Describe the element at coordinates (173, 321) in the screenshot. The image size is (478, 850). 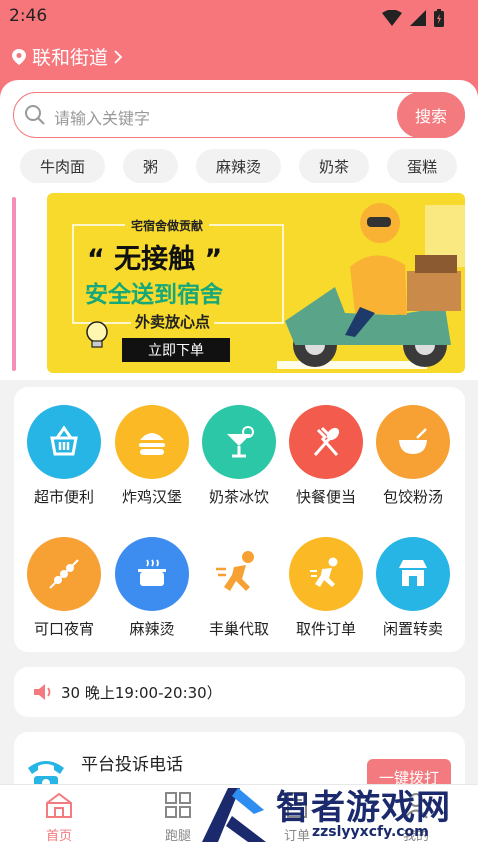
I see `banner-tagline: 外卖放心点` at that location.